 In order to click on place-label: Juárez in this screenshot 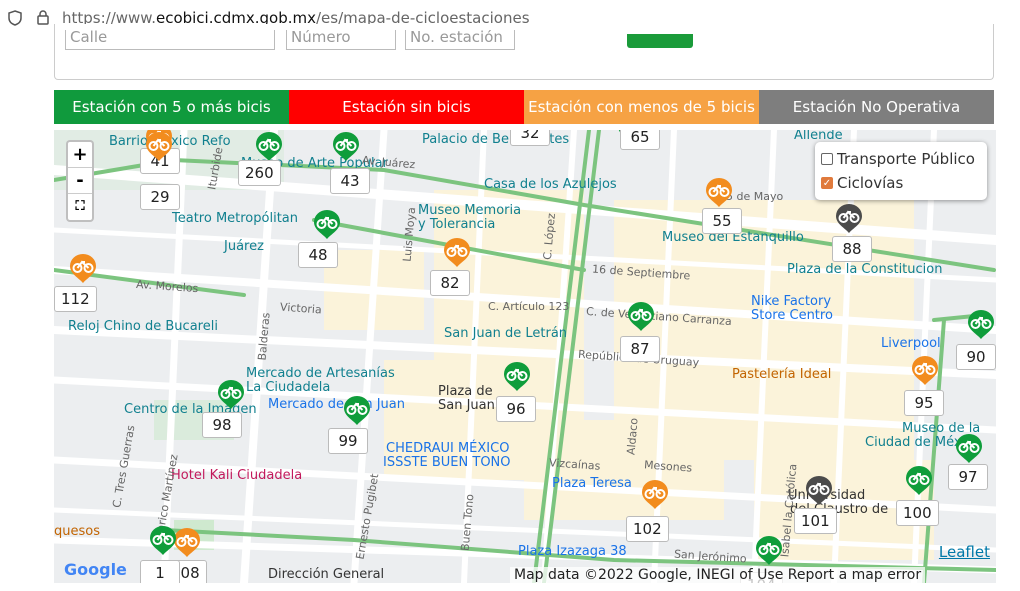, I will do `click(244, 246)`.